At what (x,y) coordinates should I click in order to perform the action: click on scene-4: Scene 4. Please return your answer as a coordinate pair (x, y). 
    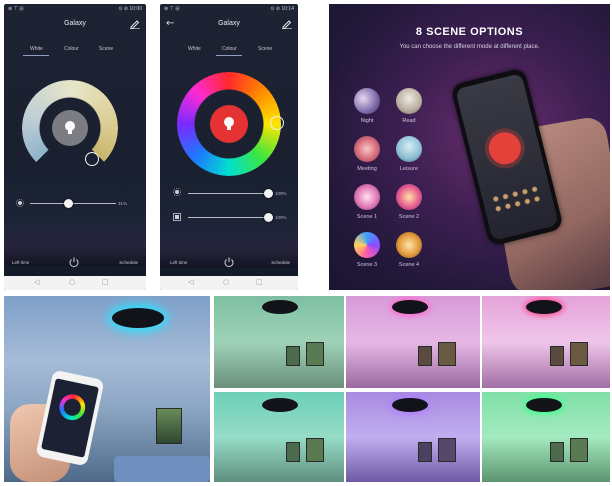
    Looking at the image, I should click on (409, 250).